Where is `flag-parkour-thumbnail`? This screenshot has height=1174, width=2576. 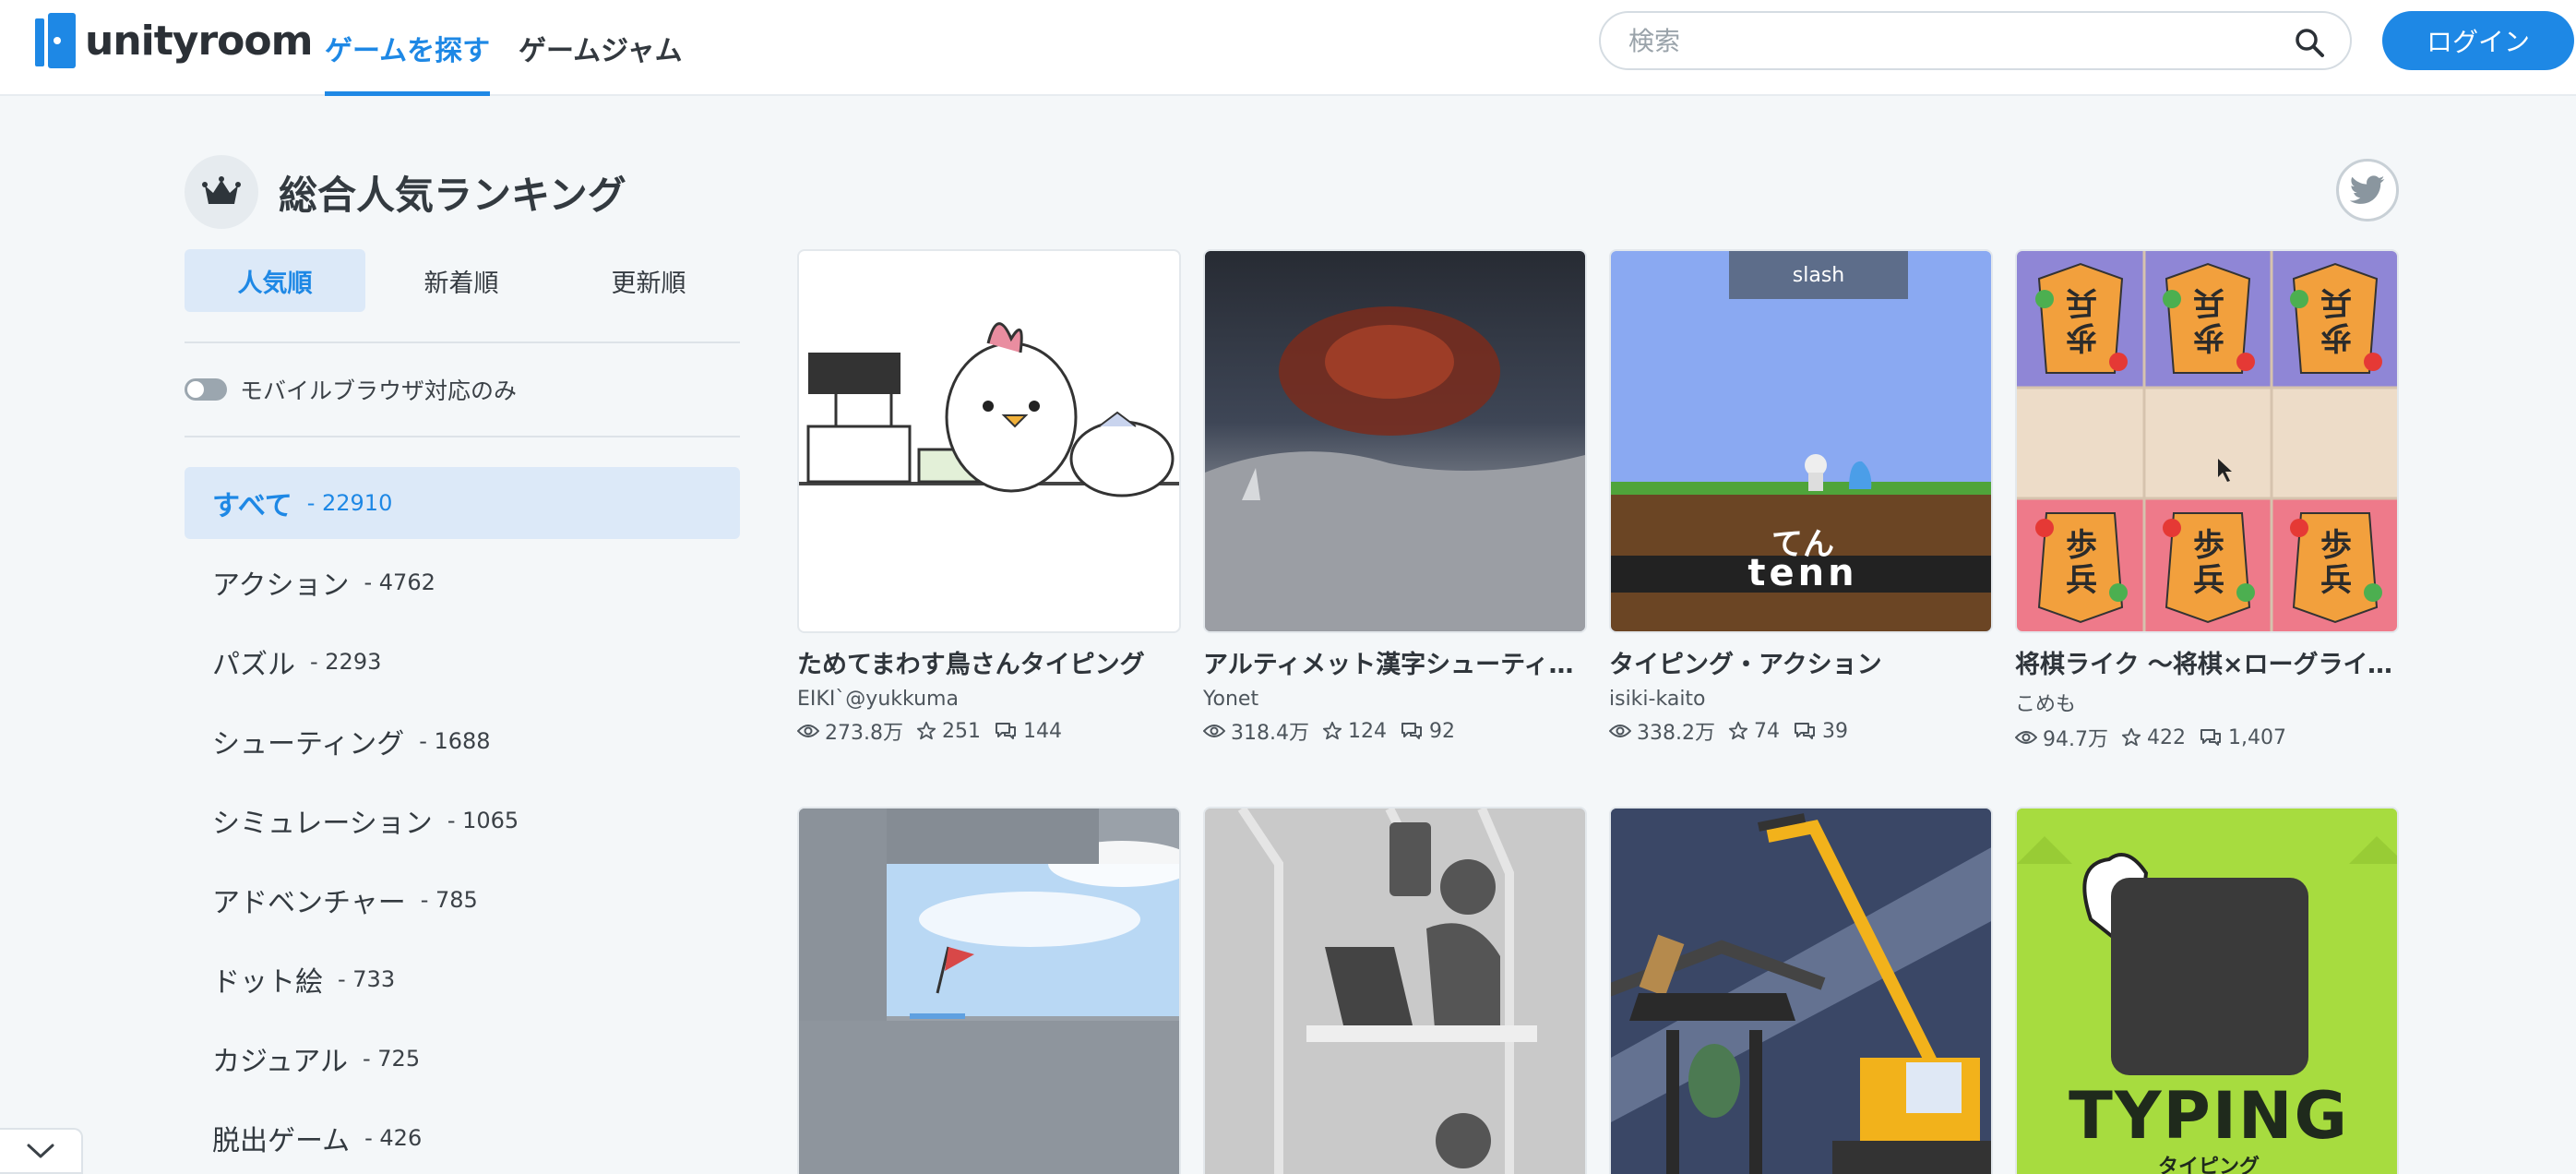 flag-parkour-thumbnail is located at coordinates (989, 991).